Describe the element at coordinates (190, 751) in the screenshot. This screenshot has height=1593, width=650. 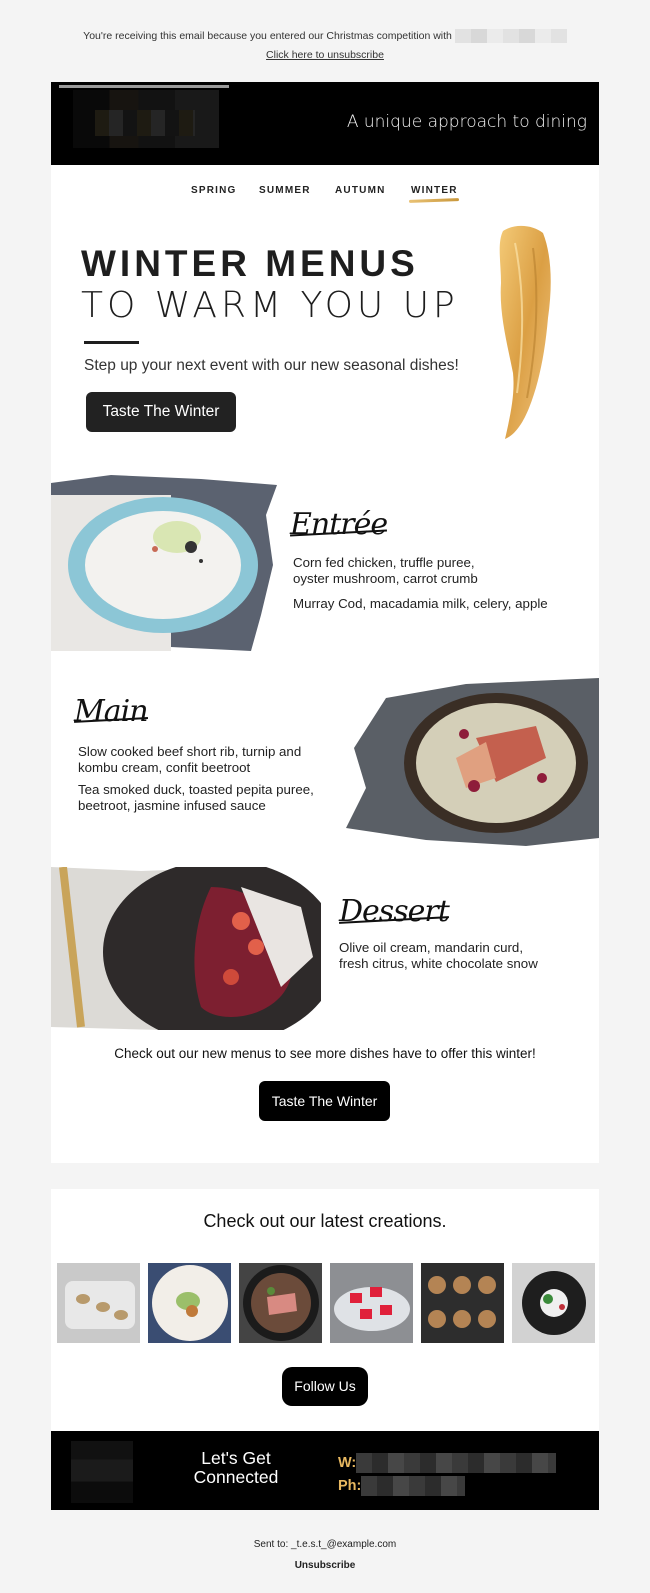
I see `main-dish-1-line1: Slow cooked beef short rib, turnip and` at that location.